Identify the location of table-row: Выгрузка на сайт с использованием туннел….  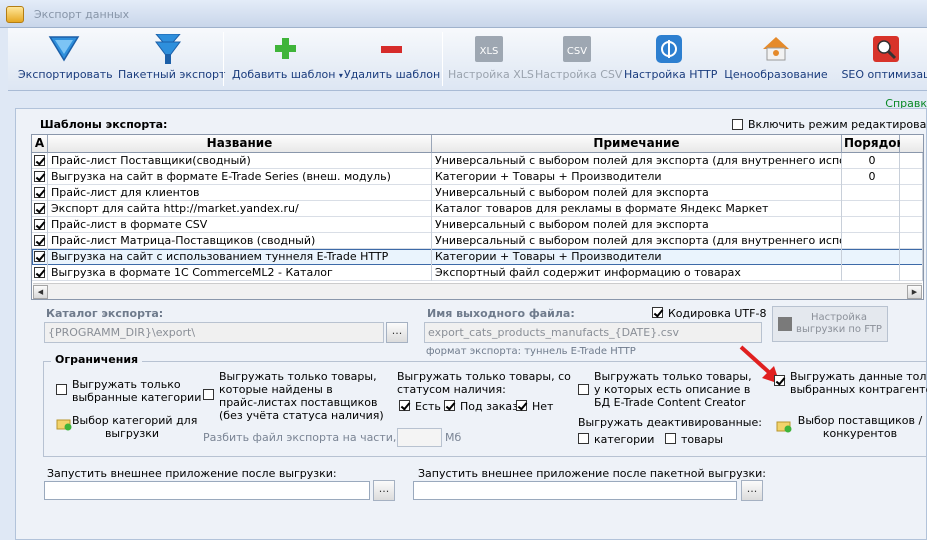
(477, 257).